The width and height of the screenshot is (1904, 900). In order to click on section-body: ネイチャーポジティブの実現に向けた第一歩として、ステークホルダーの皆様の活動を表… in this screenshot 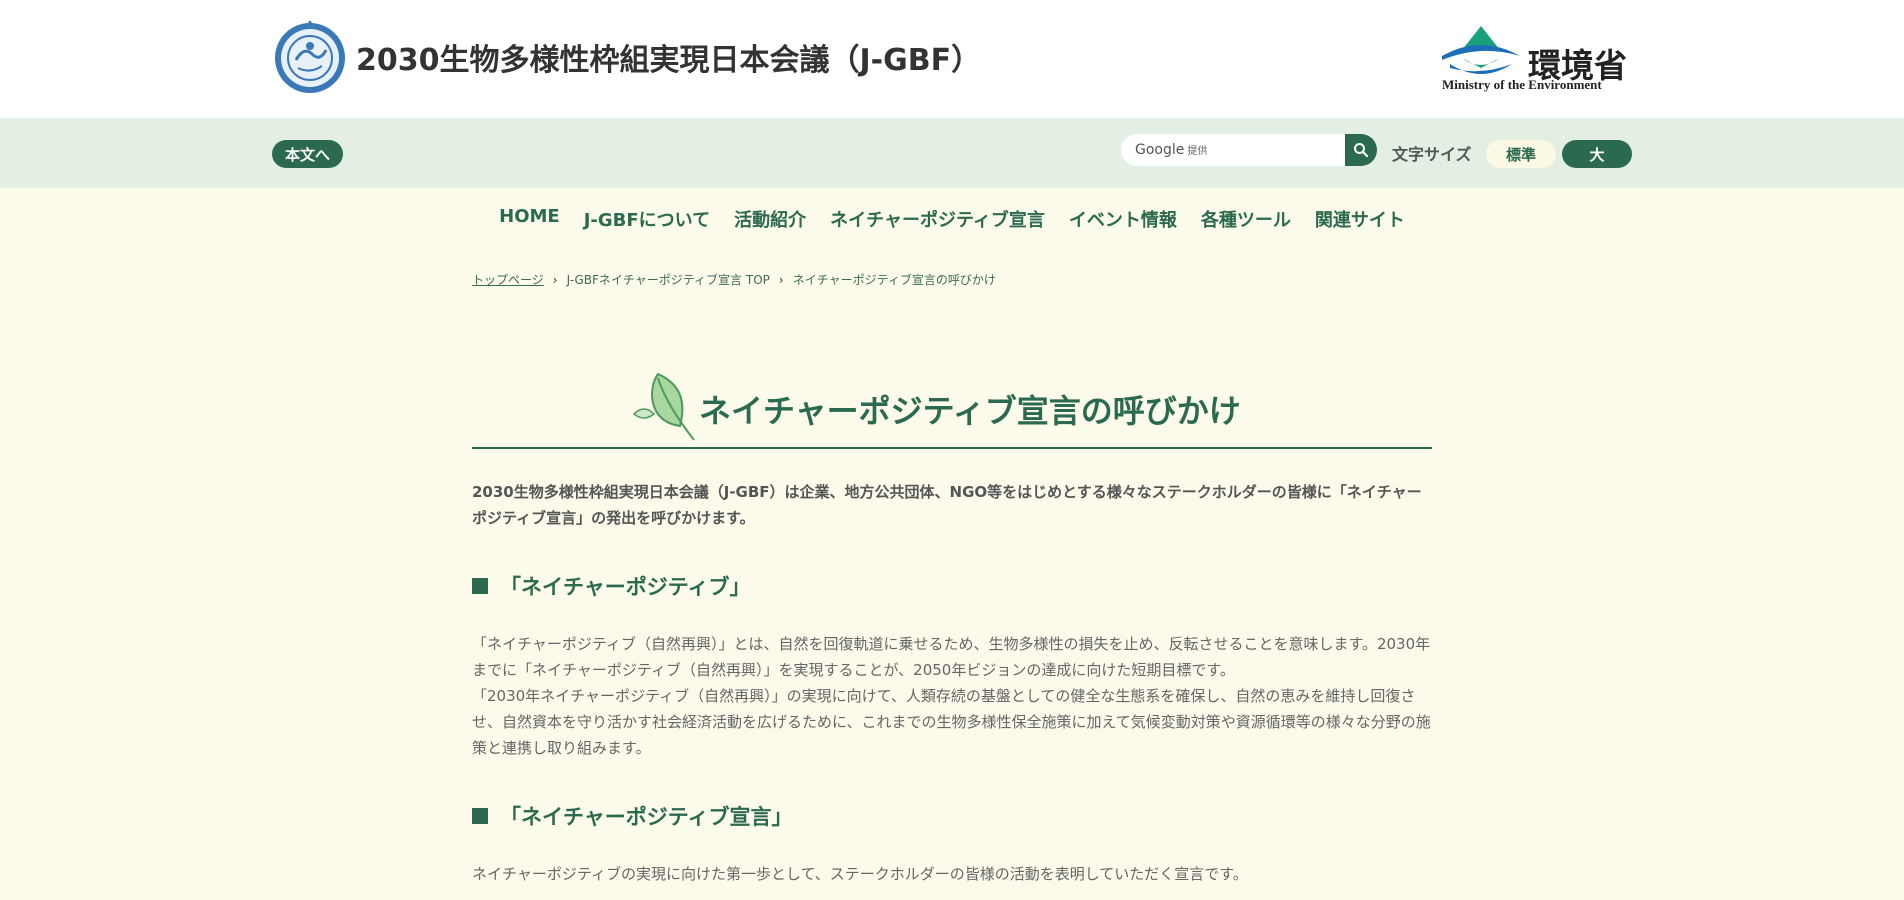, I will do `click(952, 874)`.